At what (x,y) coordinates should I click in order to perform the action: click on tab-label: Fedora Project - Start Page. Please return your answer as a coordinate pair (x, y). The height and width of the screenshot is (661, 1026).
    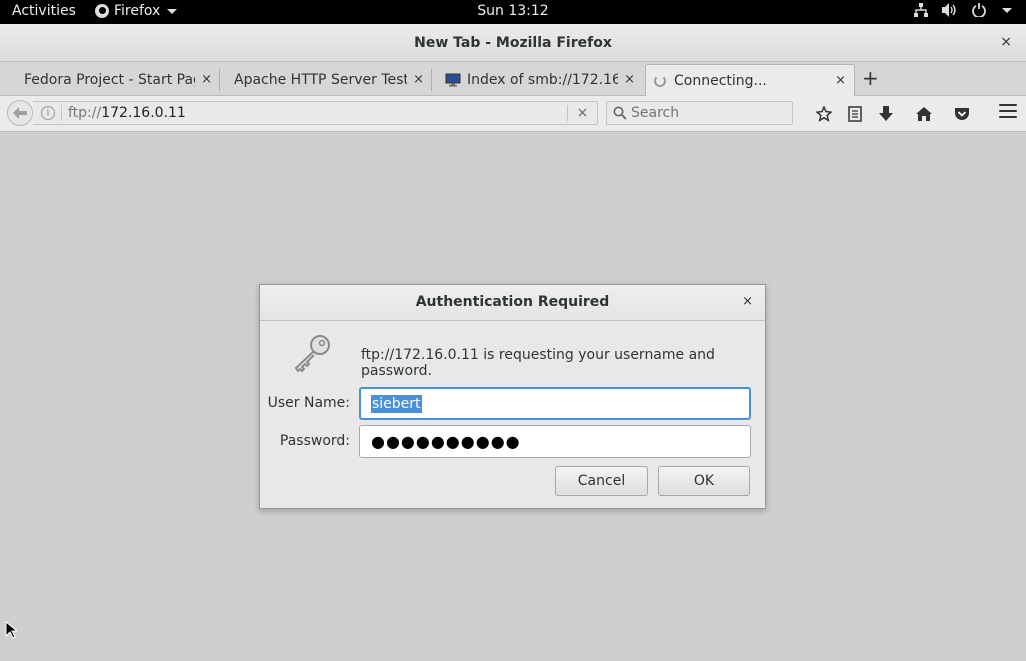
    Looking at the image, I should click on (110, 79).